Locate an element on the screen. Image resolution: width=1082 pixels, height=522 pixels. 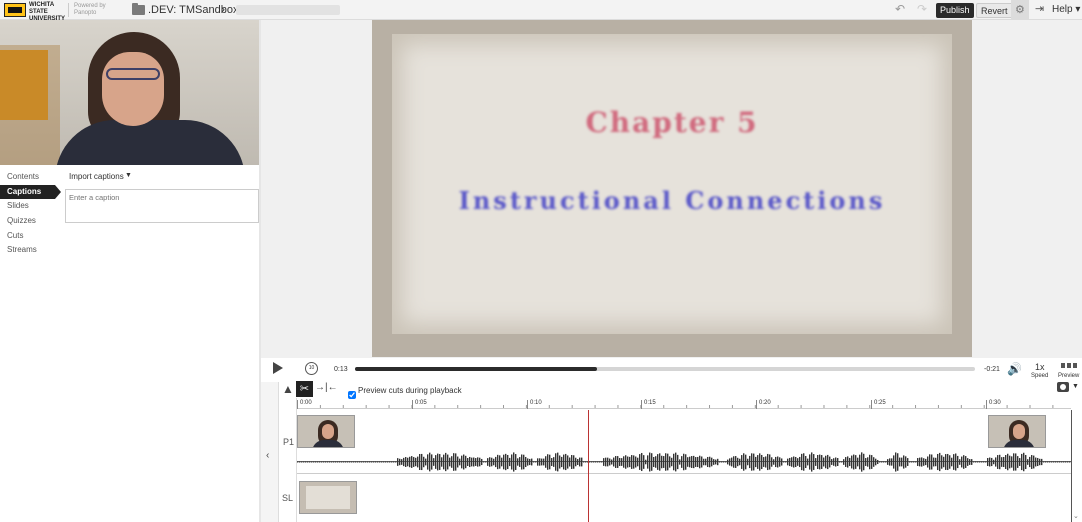
import-captions-button: Import captions is located at coordinates (96, 176).